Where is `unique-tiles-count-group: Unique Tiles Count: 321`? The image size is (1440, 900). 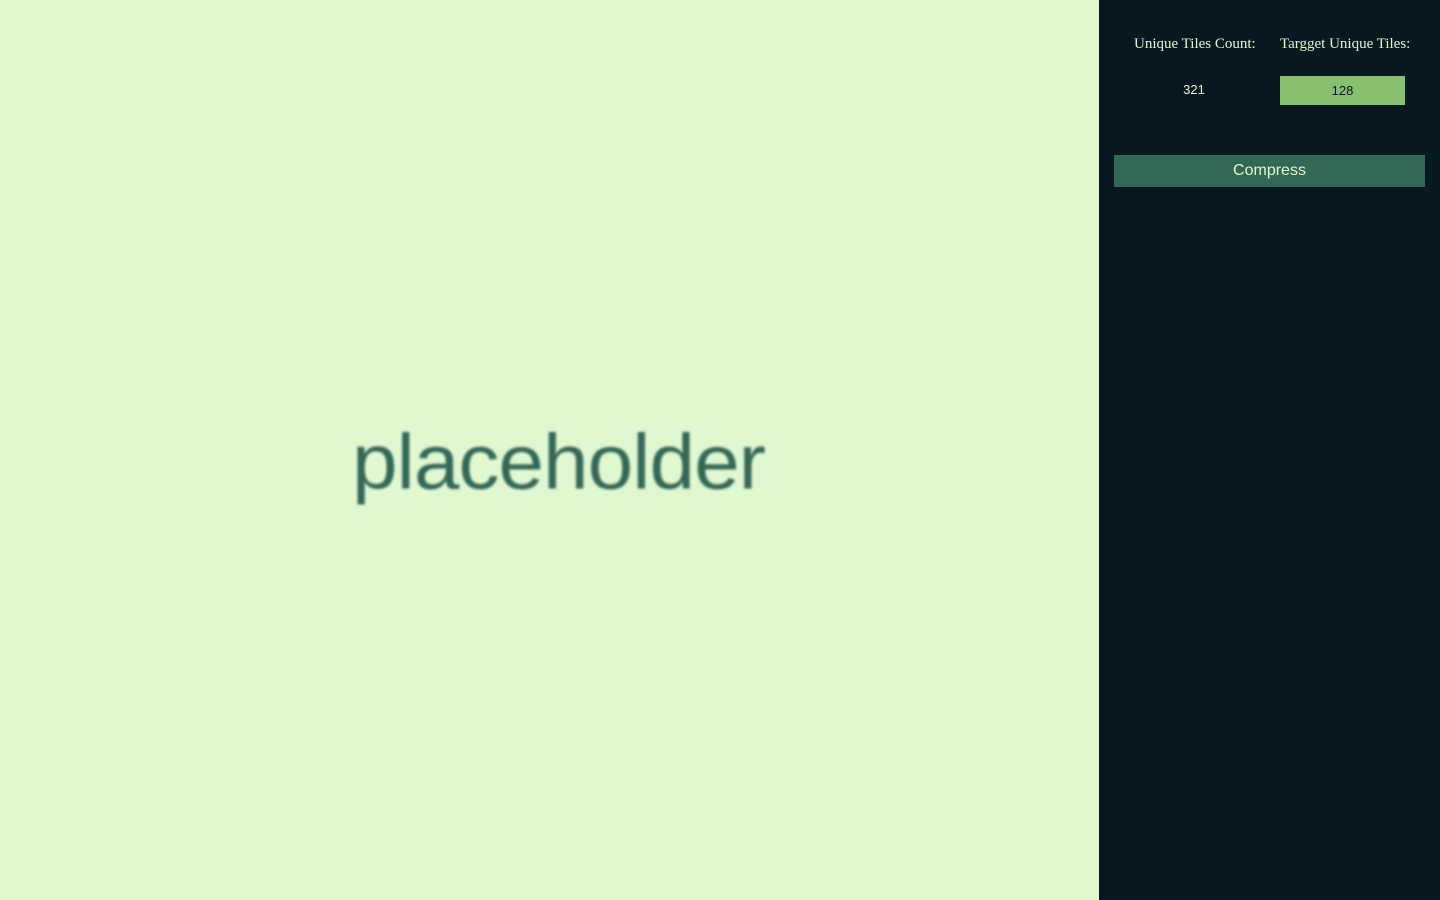 unique-tiles-count-group: Unique Tiles Count: 321 is located at coordinates (1204, 69).